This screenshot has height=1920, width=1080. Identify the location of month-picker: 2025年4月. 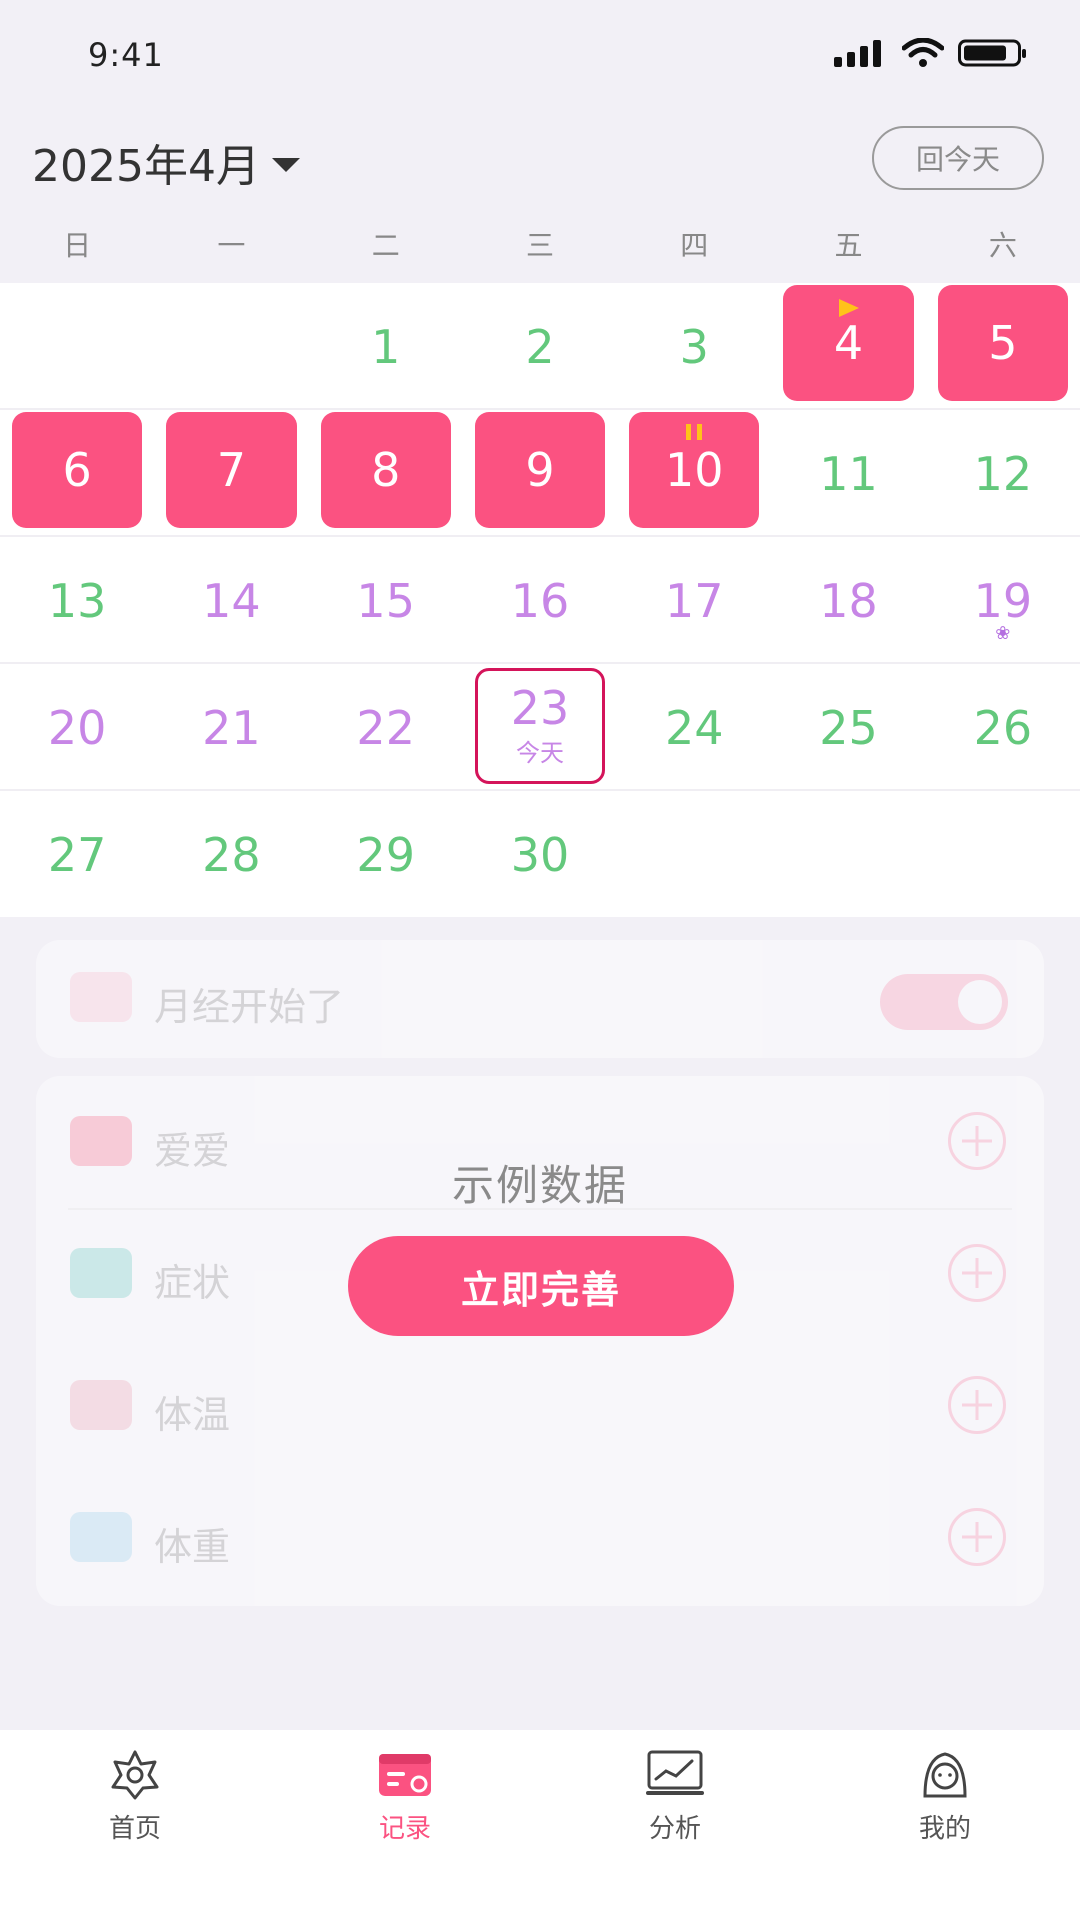
(166, 162).